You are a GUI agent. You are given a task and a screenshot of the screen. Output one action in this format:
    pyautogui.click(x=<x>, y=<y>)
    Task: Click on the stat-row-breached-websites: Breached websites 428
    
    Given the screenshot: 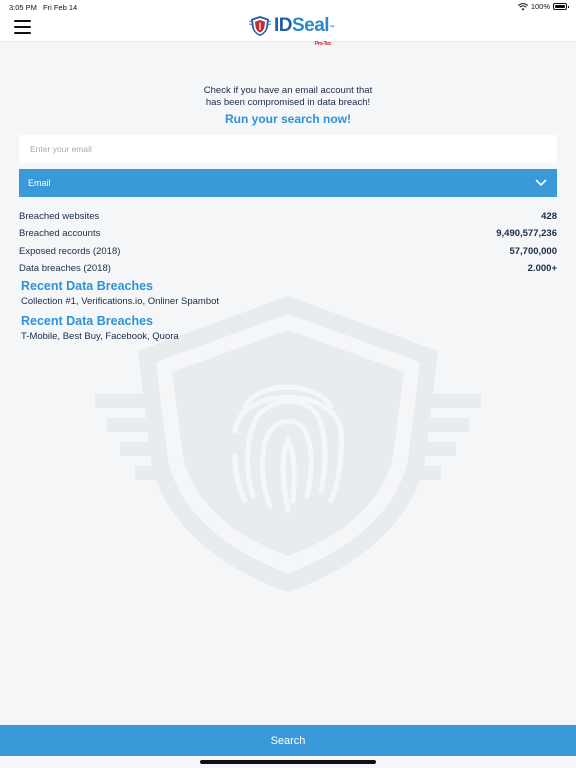 What is the action you would take?
    pyautogui.click(x=288, y=216)
    